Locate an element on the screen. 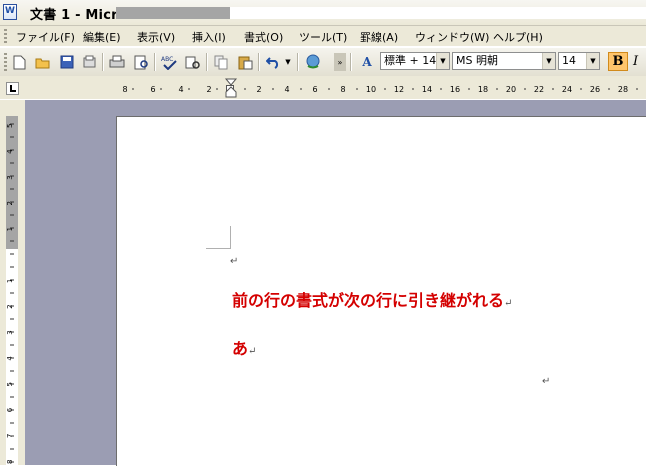  style-select: 標準 + 14 ▼ is located at coordinates (415, 61).